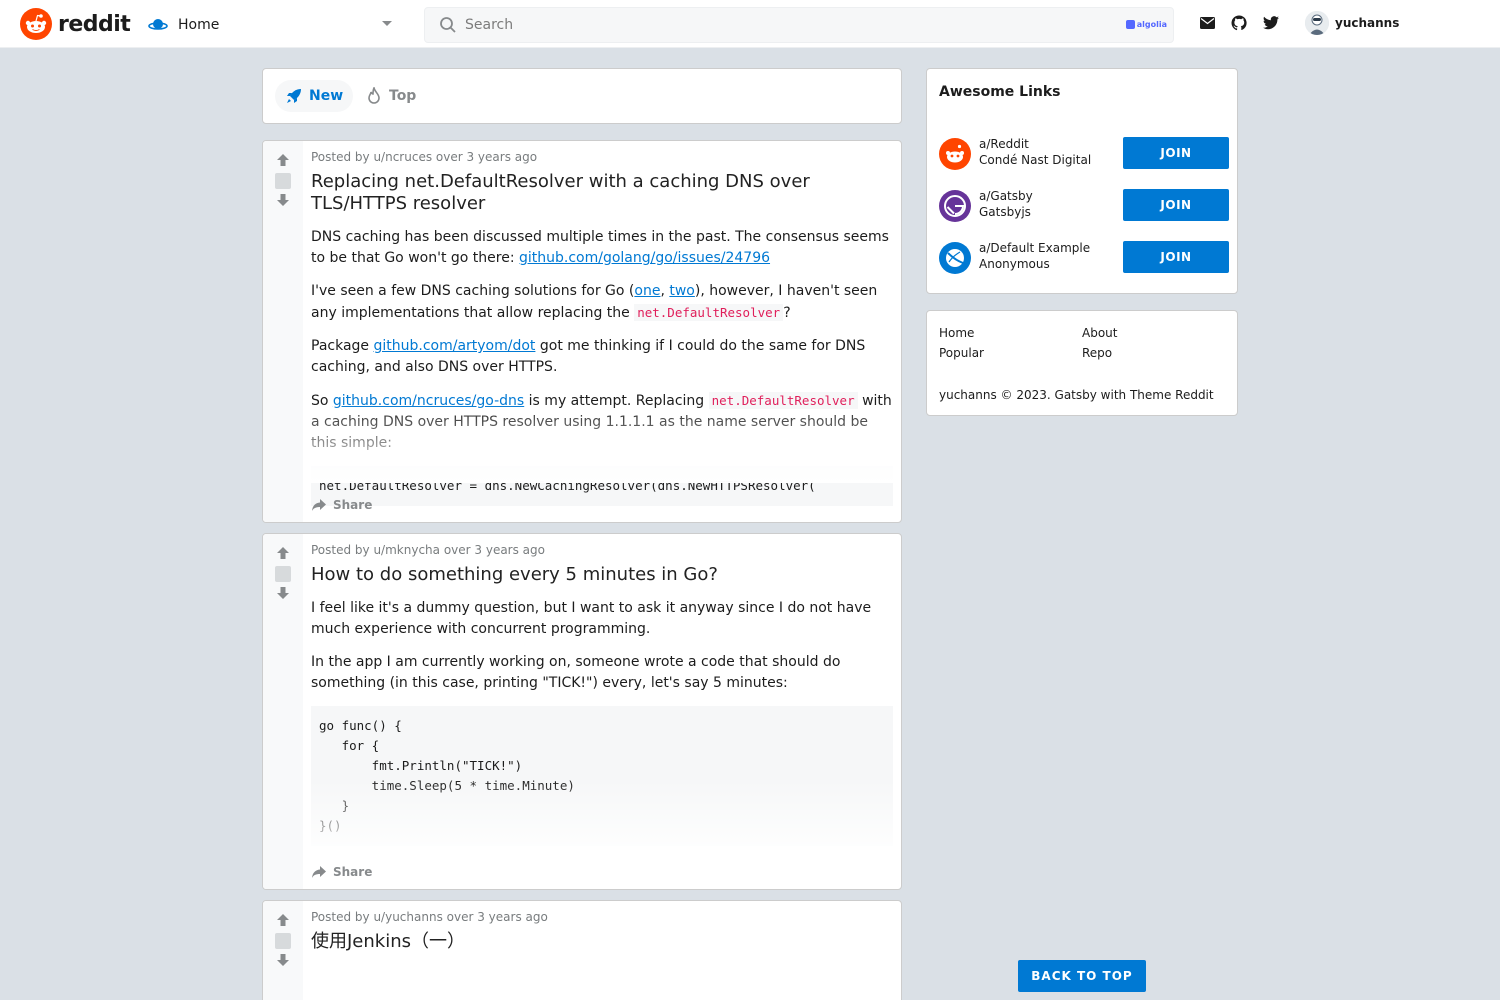 This screenshot has width=1500, height=1000. Describe the element at coordinates (785, 25) in the screenshot. I see `search-input` at that location.